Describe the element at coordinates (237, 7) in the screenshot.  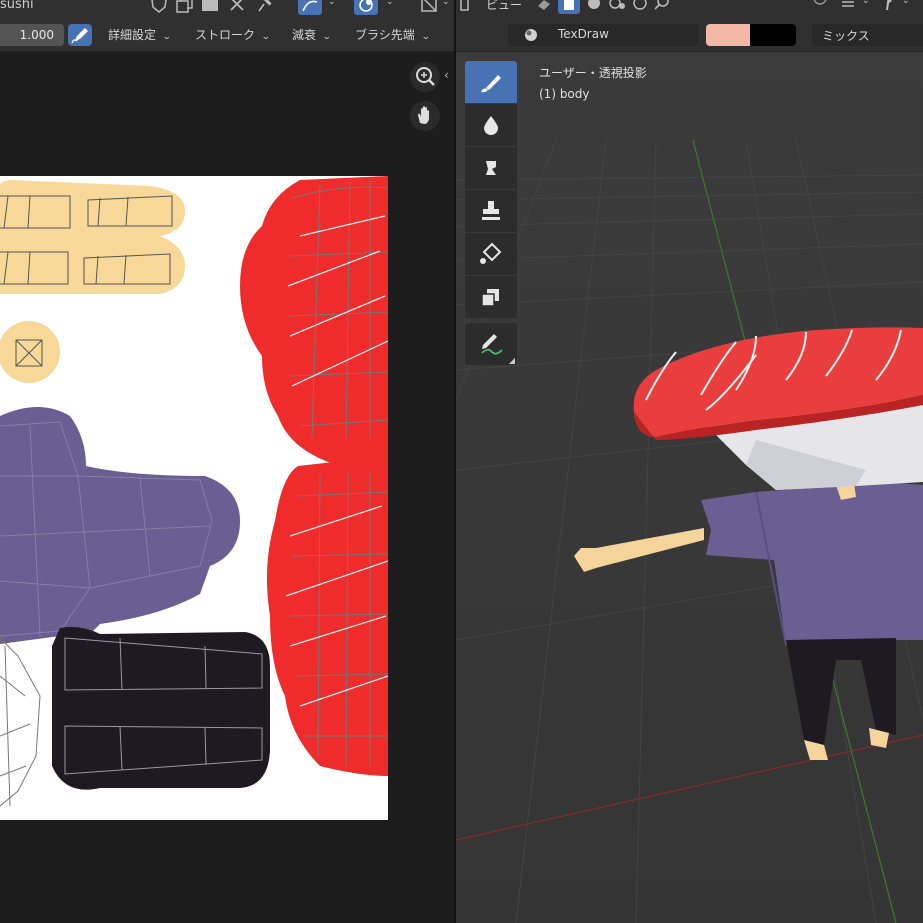
I see `close-icon` at that location.